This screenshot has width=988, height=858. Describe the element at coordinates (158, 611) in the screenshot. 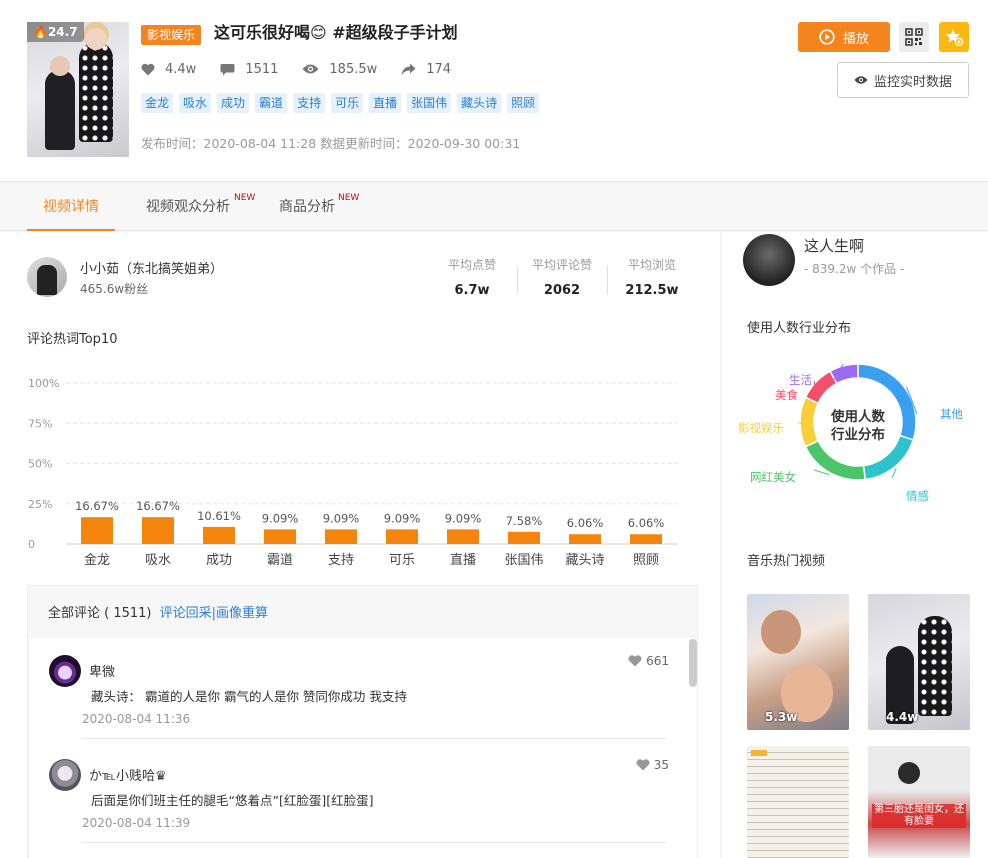

I see `comments-header: 全部评论 ( 1511) 评论回采|画像重算` at that location.